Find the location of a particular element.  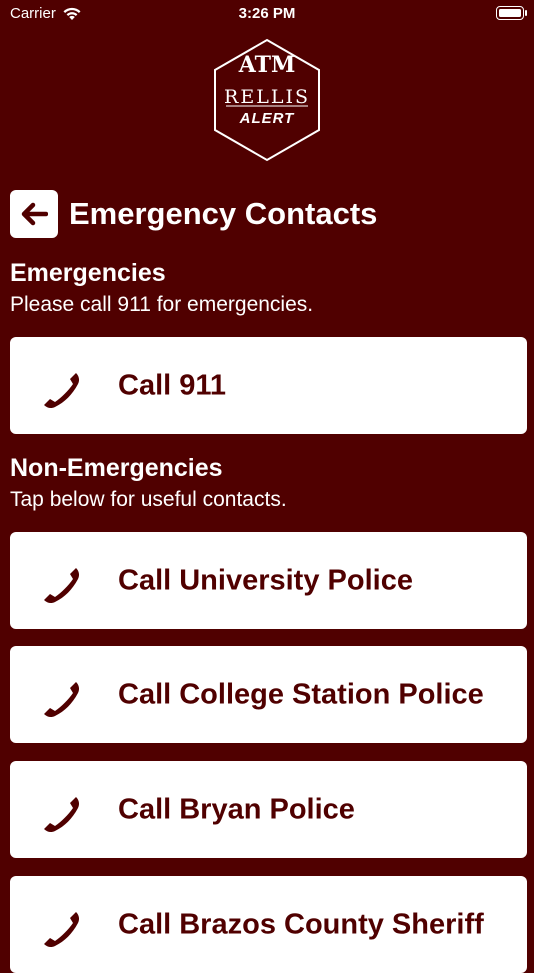

call-bryan-police-button: Call Bryan Police is located at coordinates (268, 809).